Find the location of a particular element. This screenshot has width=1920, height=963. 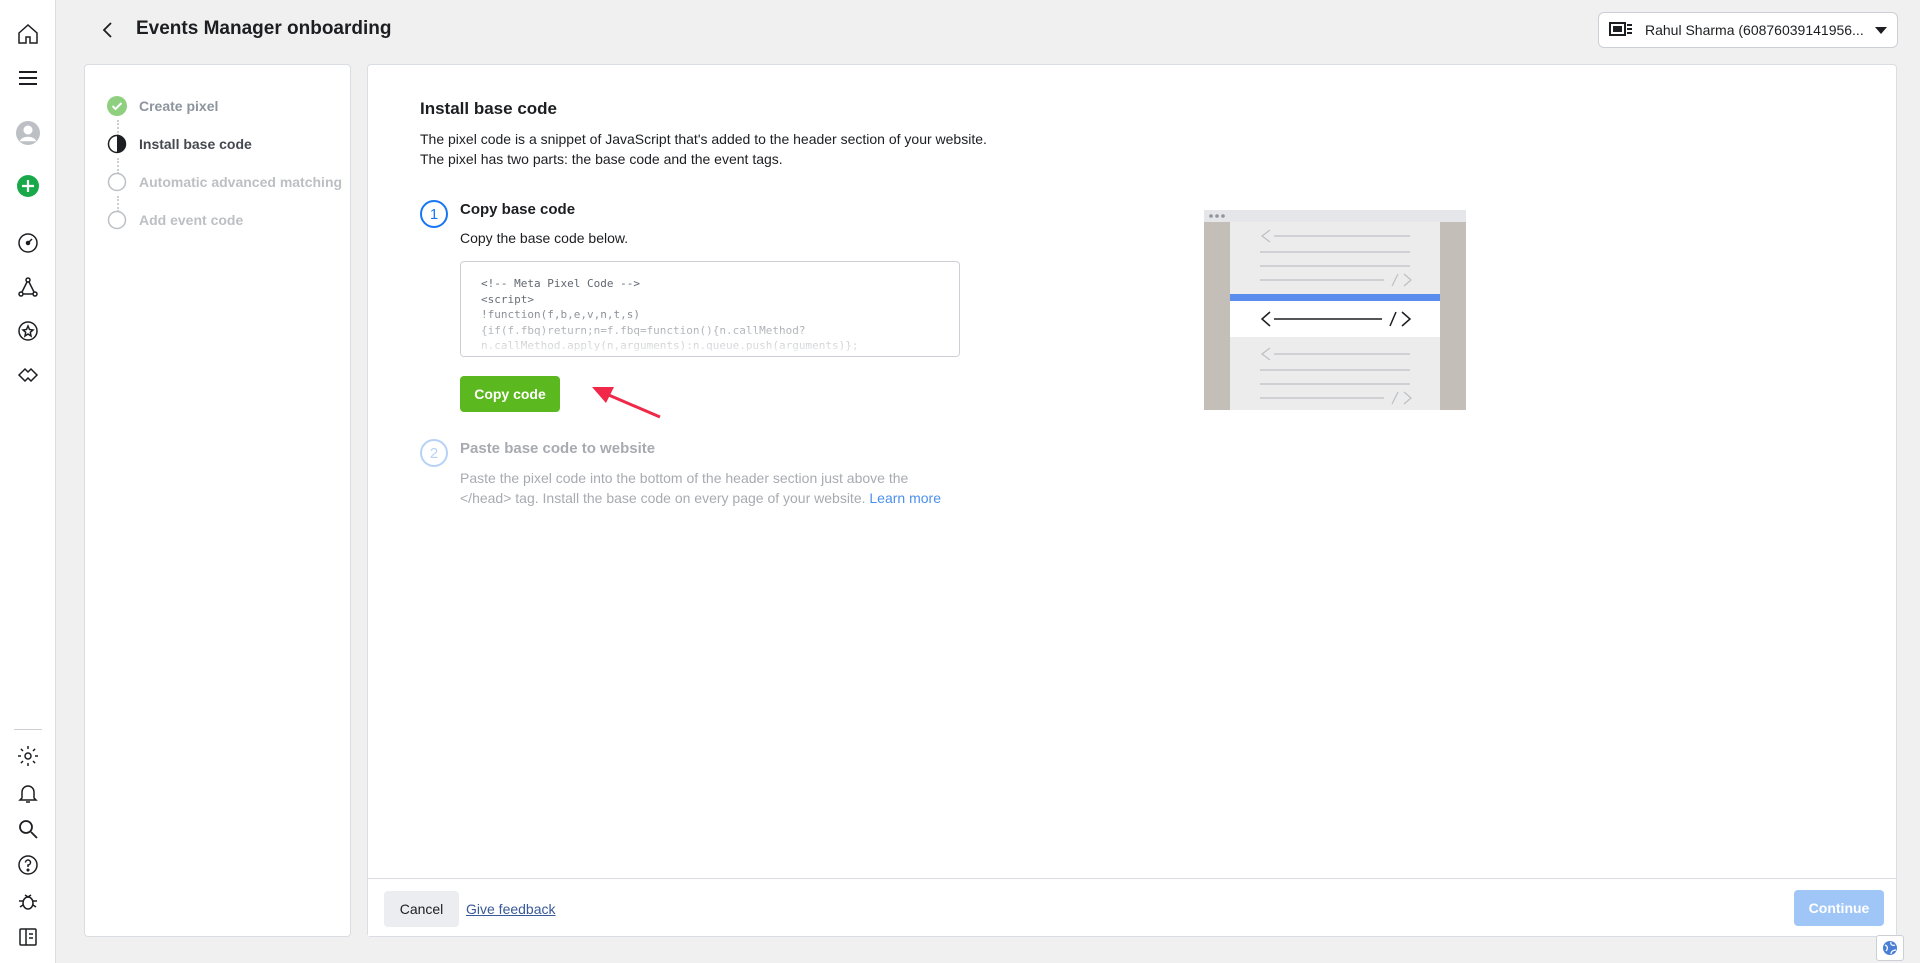

step-install-base-code: Install base code is located at coordinates (179, 144).